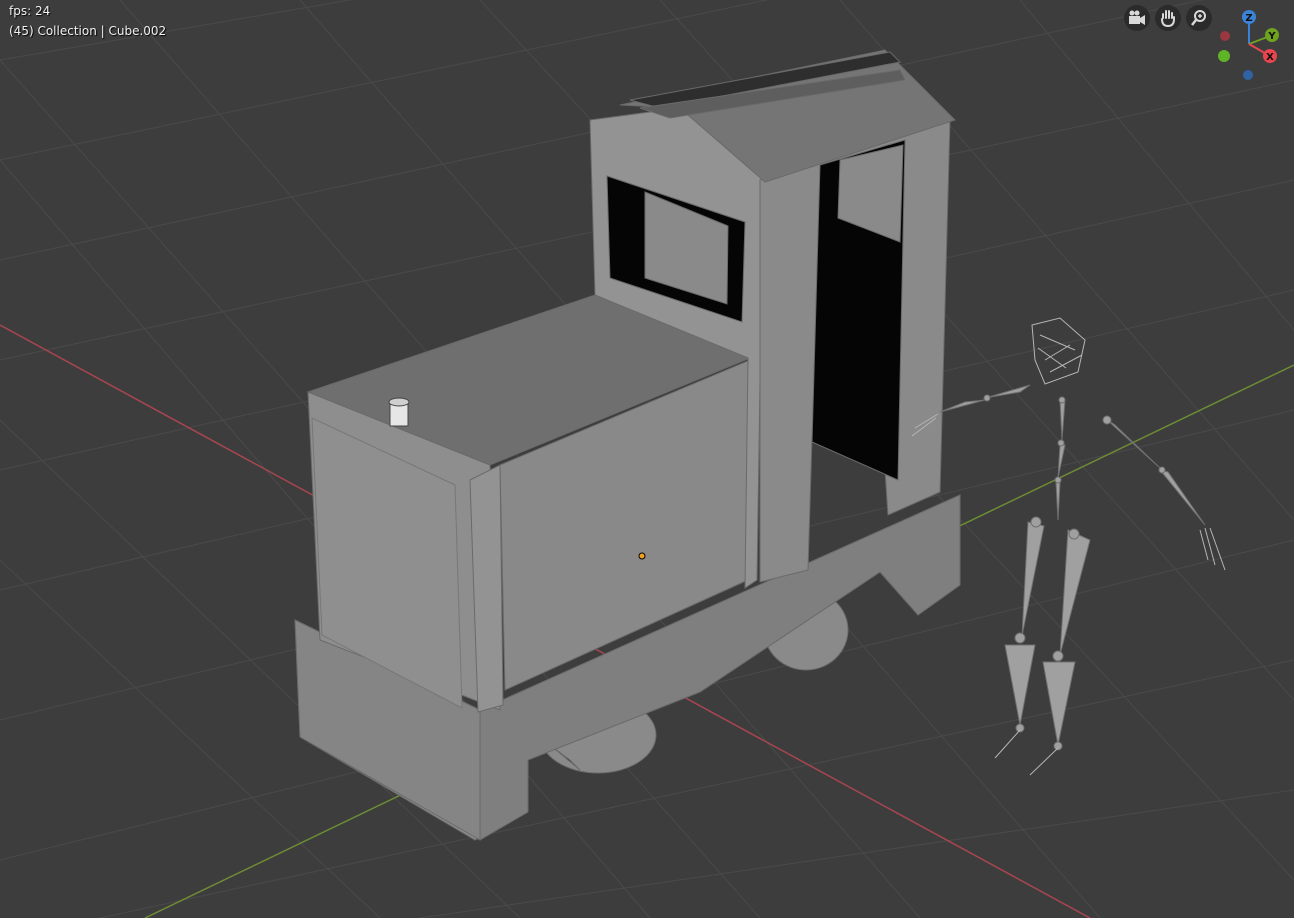 Image resolution: width=1294 pixels, height=918 pixels. What do you see at coordinates (1248, 18) in the screenshot?
I see `z-axis-label: Z` at bounding box center [1248, 18].